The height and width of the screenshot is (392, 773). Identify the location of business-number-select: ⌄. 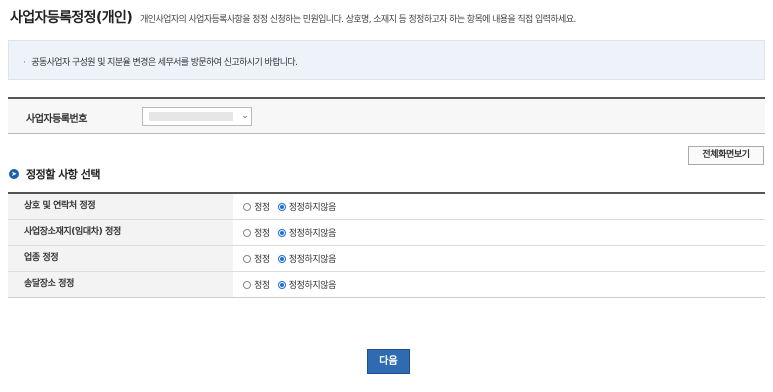
(197, 116).